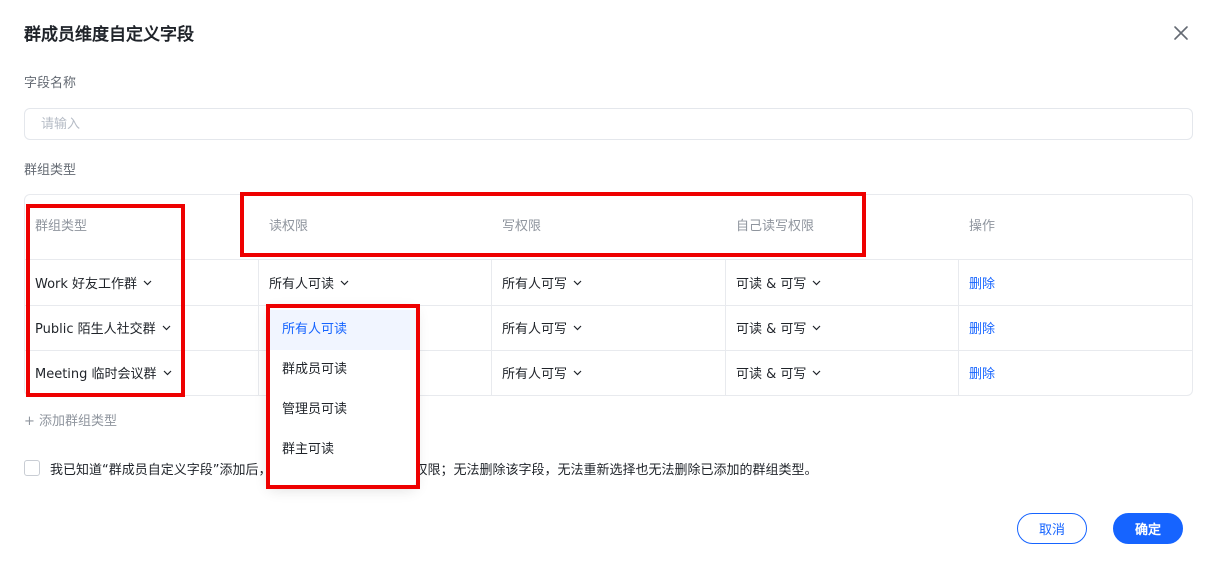 The height and width of the screenshot is (568, 1217). I want to click on read-permission-select: 所有人可读, so click(309, 282).